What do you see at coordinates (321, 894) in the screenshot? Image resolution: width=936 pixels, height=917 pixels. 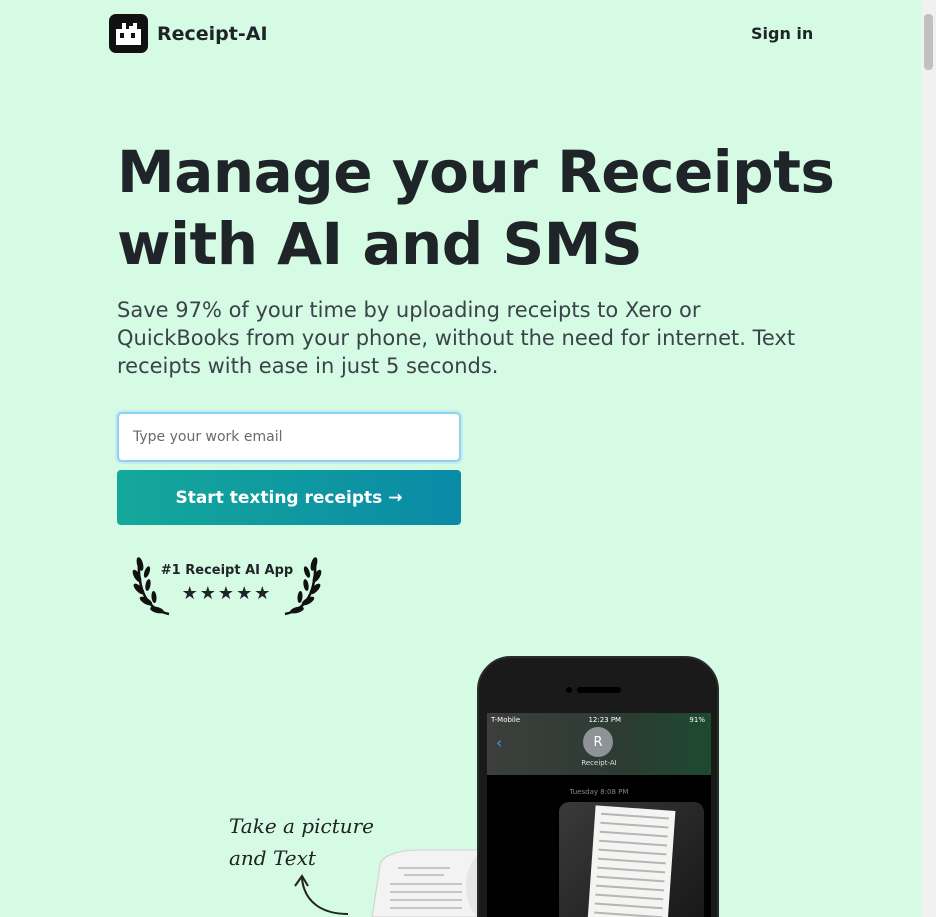 I see `curved-arrow-icon` at bounding box center [321, 894].